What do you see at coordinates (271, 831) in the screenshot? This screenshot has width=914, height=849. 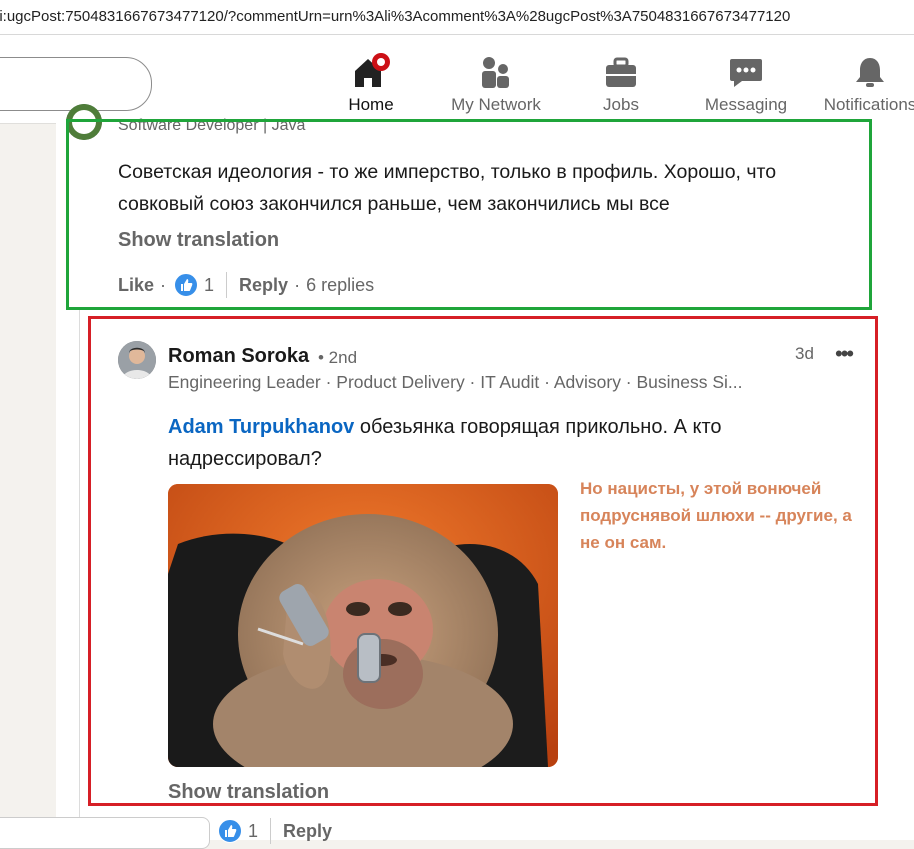 I see `divider` at bounding box center [271, 831].